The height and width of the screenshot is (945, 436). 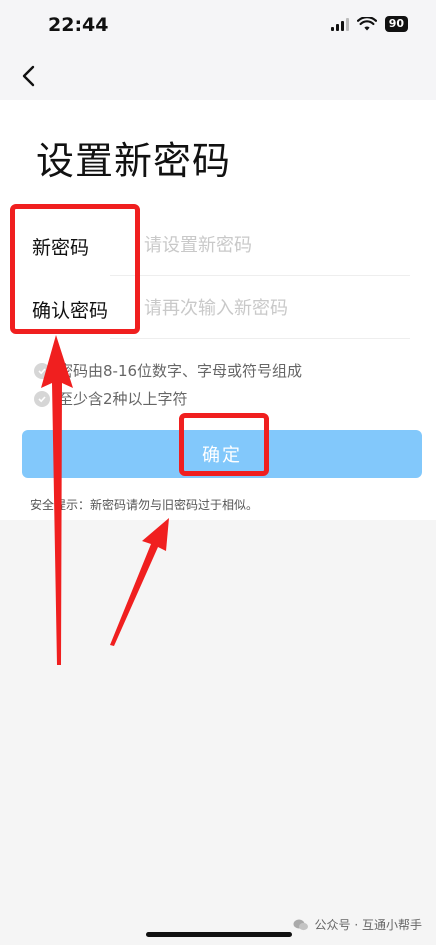 I want to click on status-icons: 90, so click(x=369, y=24).